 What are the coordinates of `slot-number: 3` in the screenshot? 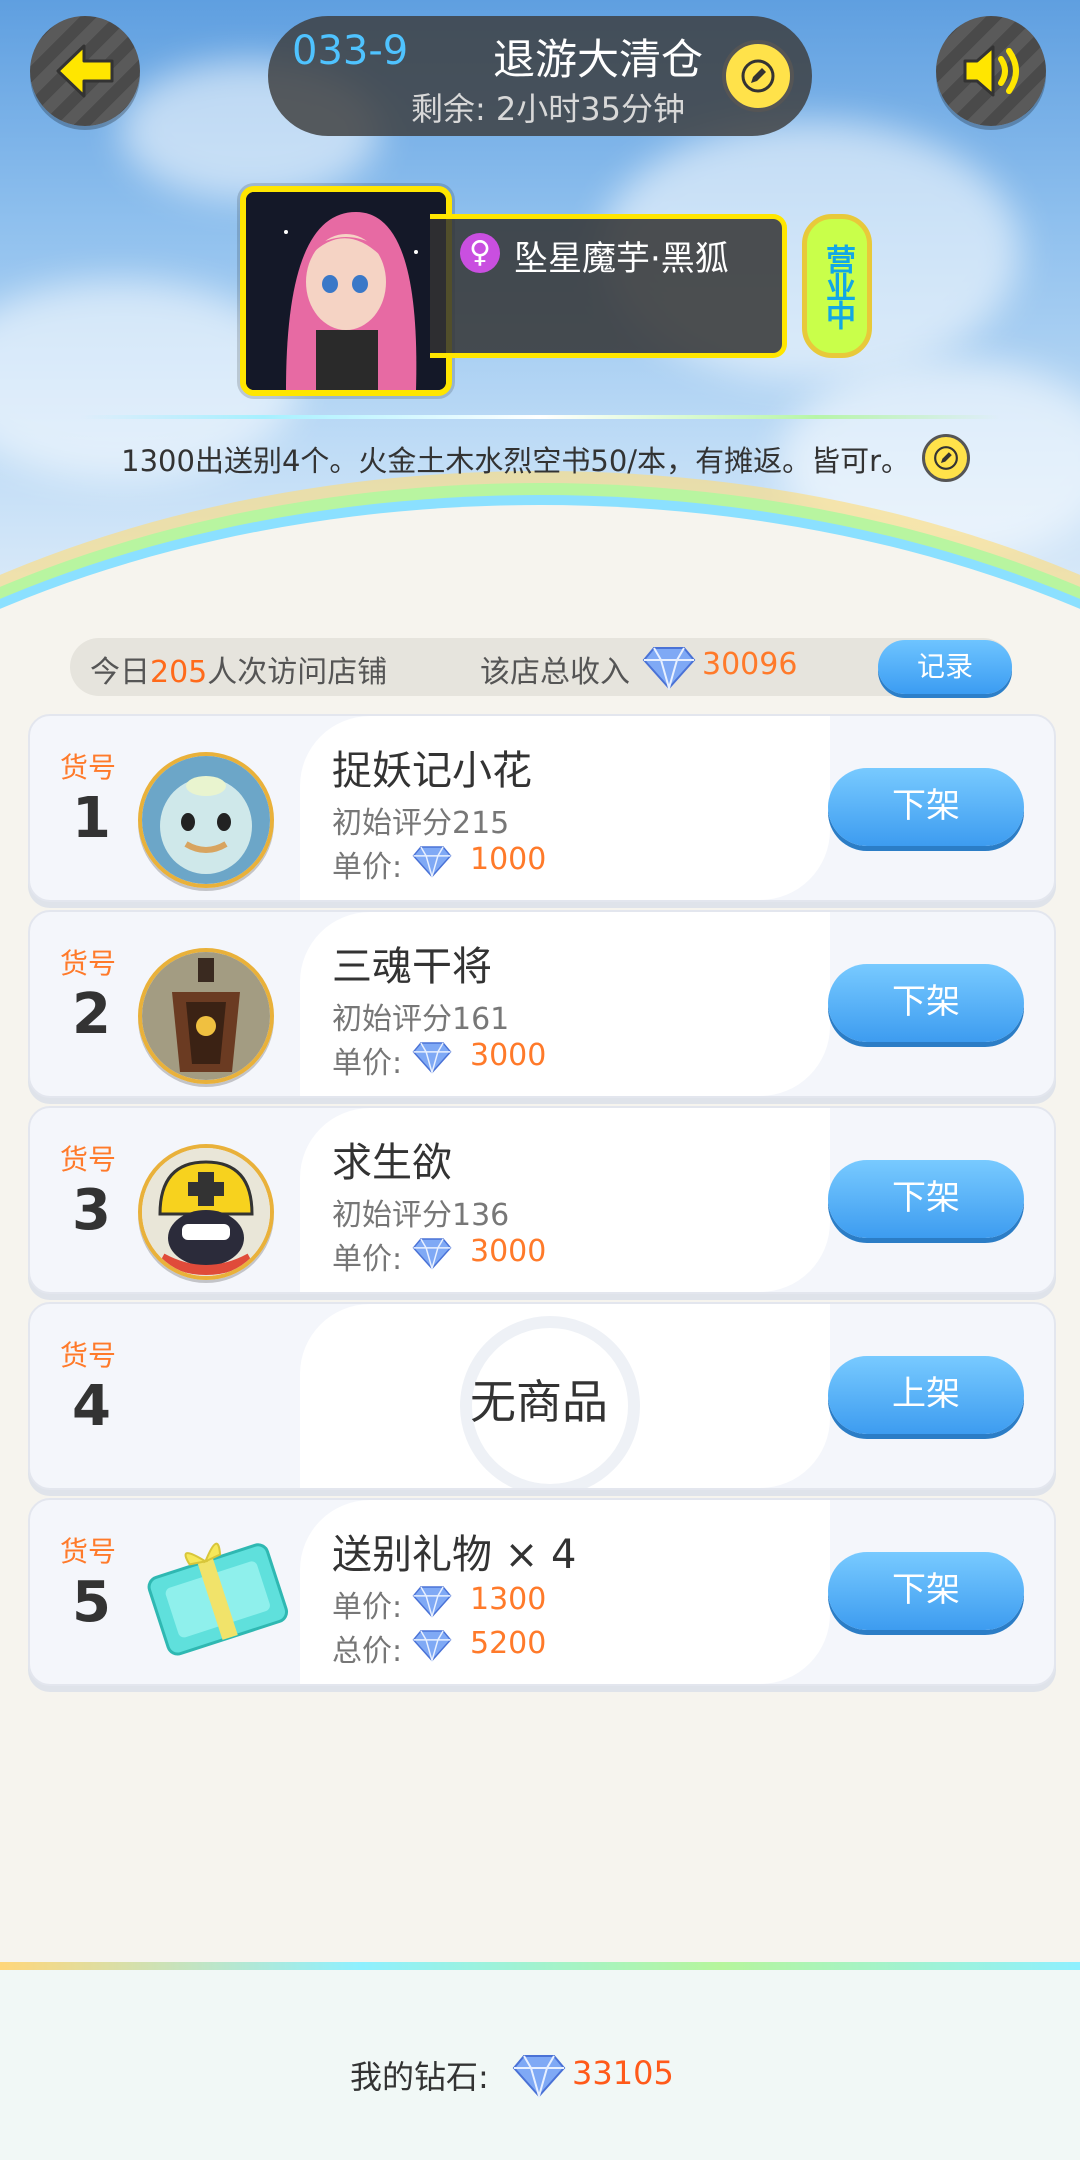 It's located at (91, 1210).